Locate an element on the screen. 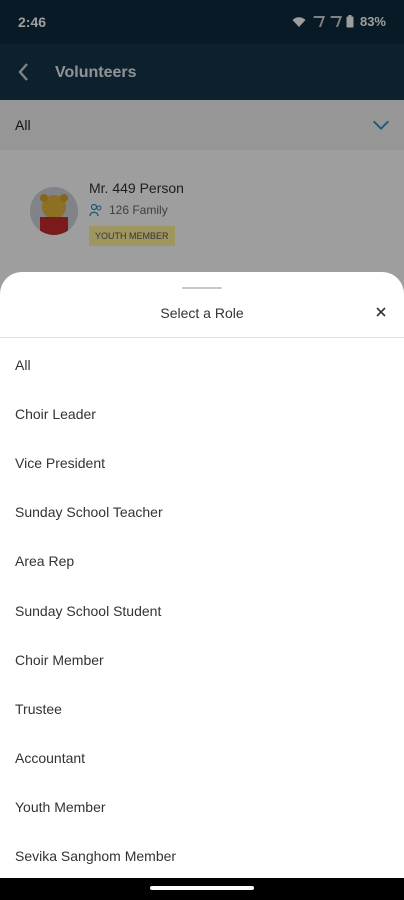  role-option: Sevika Sanghom Member is located at coordinates (202, 856).